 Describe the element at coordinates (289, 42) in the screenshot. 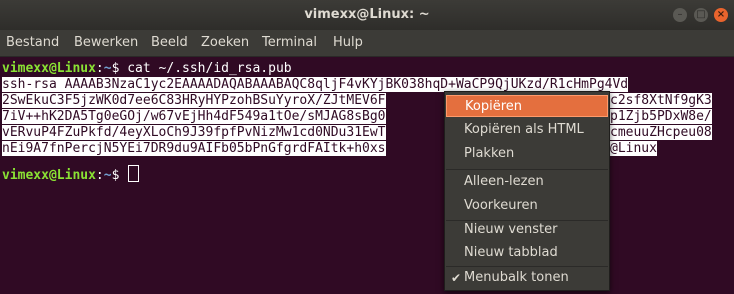

I see `menu-terminal: Terminal` at that location.